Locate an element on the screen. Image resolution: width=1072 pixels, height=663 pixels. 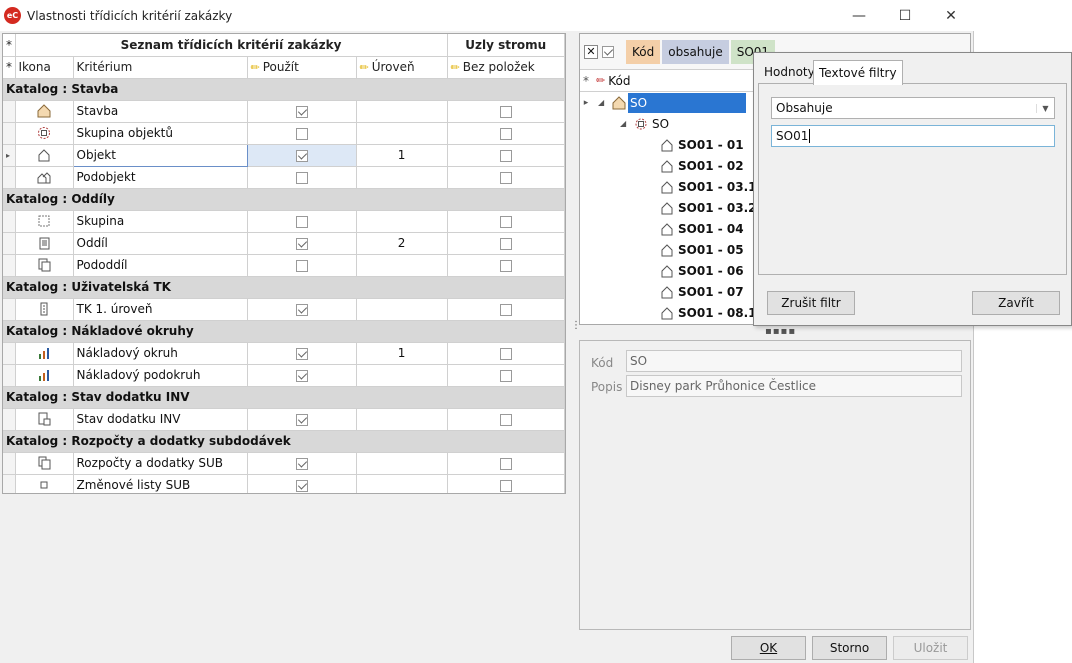
criteria-row: Skupina objektů is located at coordinates (284, 133).